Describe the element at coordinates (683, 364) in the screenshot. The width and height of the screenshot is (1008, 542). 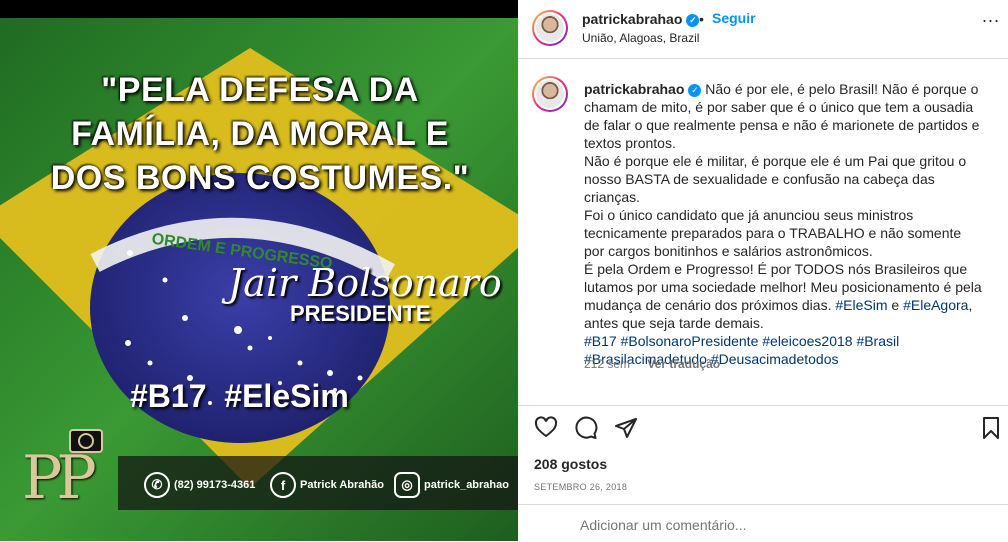
I see `translate-button: Ver tradução` at that location.